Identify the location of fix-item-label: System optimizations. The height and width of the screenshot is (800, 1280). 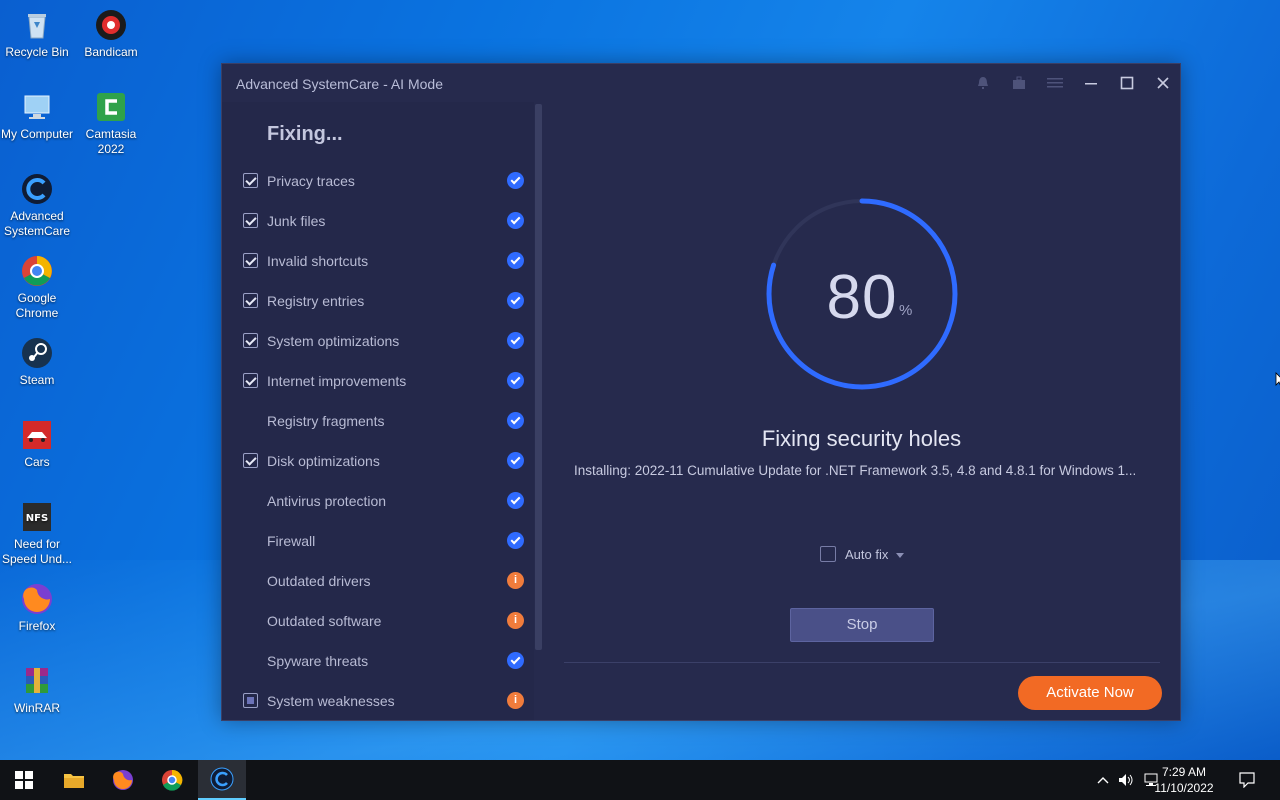
(333, 341).